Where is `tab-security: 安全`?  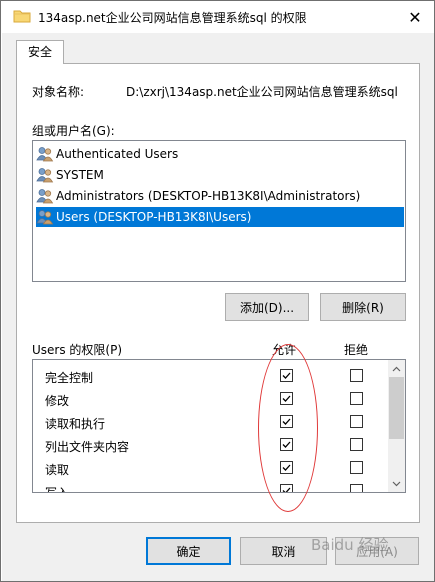
tab-security: 安全 is located at coordinates (40, 52).